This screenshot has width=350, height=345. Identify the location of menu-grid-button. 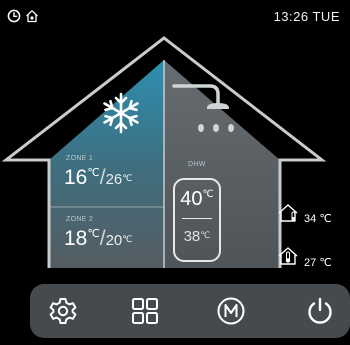
(145, 311).